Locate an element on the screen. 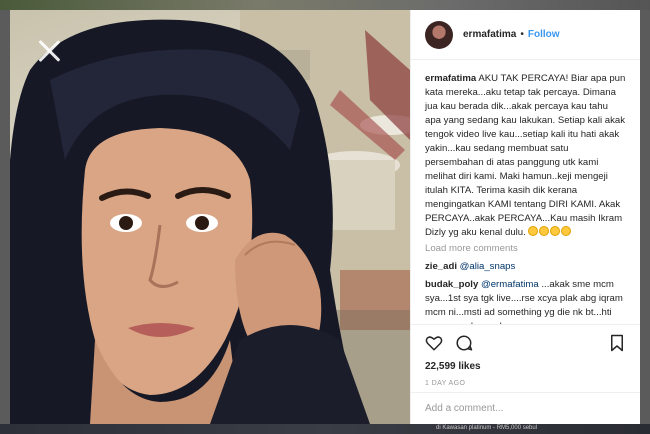  action-row is located at coordinates (525, 343).